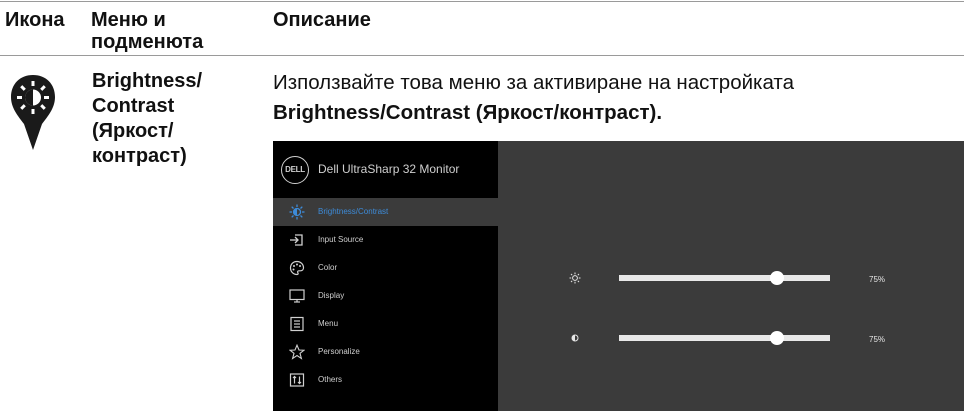 This screenshot has height=411, width=964. What do you see at coordinates (385, 296) in the screenshot?
I see `osd-item-display: Display` at bounding box center [385, 296].